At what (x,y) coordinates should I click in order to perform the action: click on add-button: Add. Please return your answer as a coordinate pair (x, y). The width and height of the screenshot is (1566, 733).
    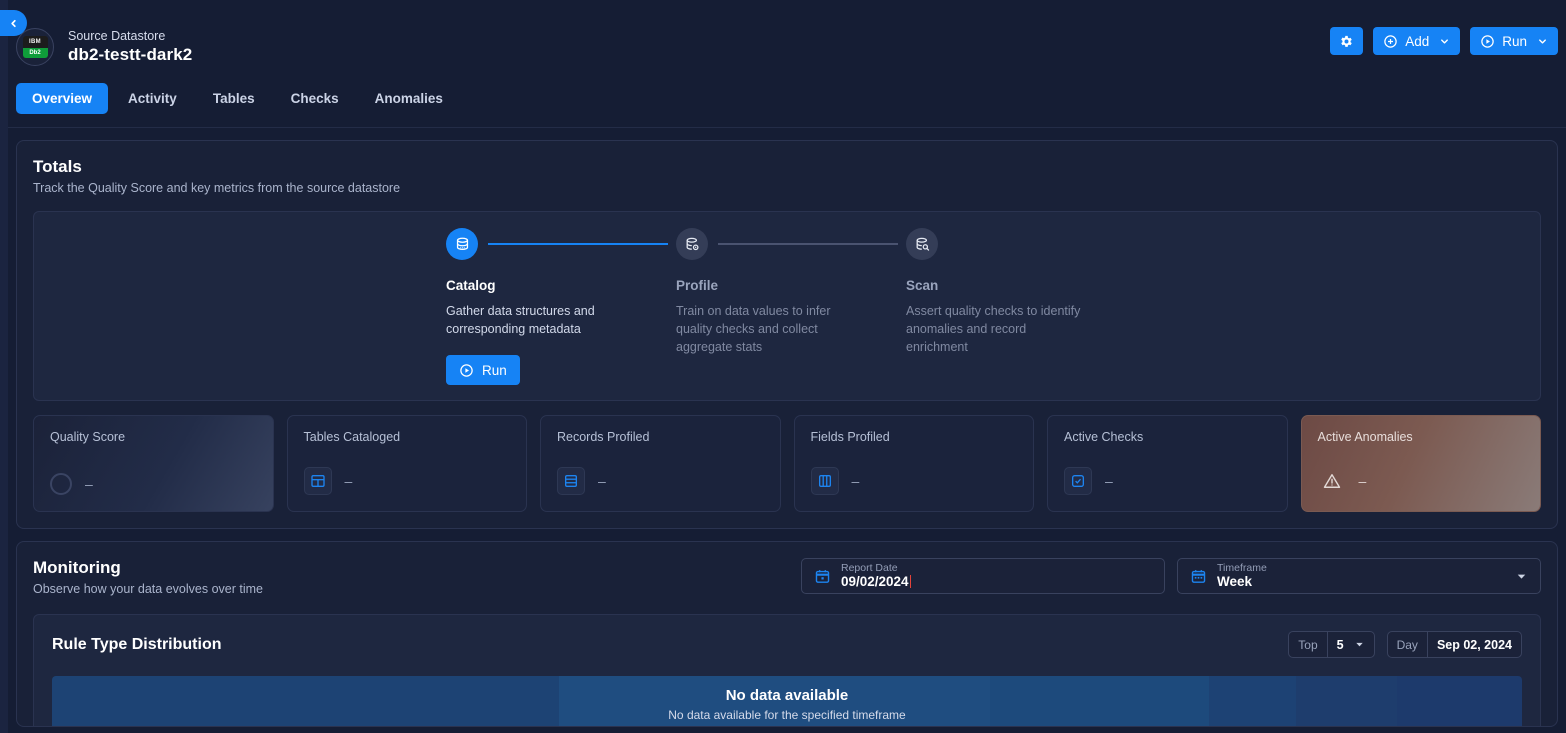
    Looking at the image, I should click on (1417, 41).